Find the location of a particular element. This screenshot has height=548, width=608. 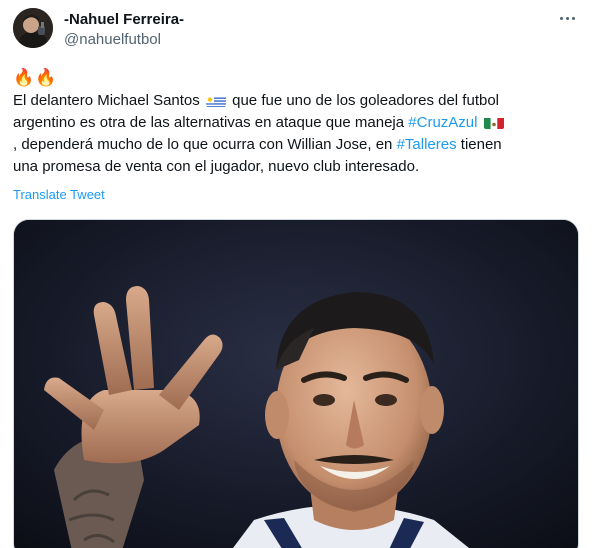

fire-emoji: 🔥🔥 is located at coordinates (35, 77).